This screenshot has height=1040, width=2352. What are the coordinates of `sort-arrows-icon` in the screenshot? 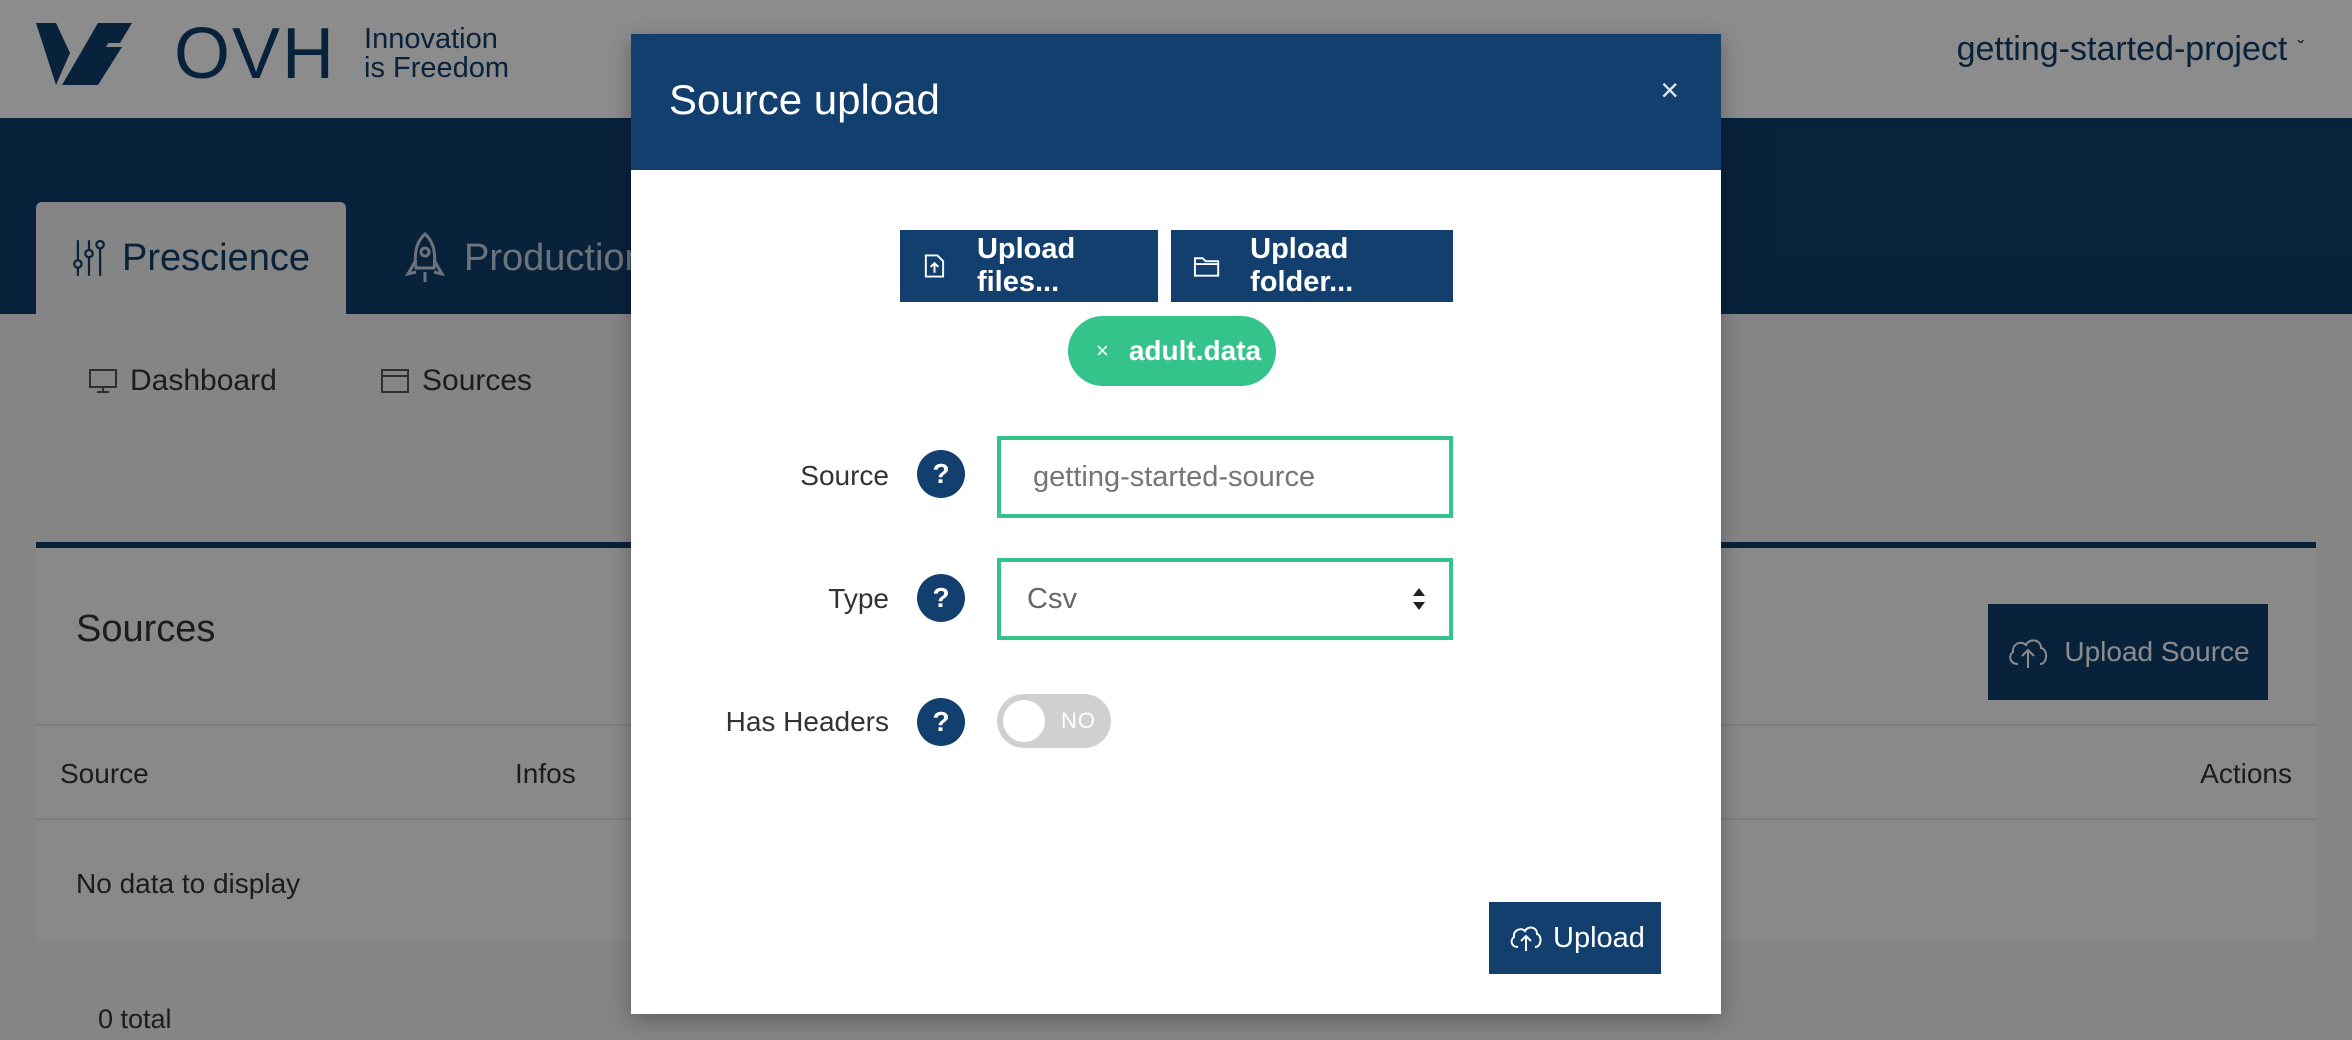 It's located at (1419, 599).